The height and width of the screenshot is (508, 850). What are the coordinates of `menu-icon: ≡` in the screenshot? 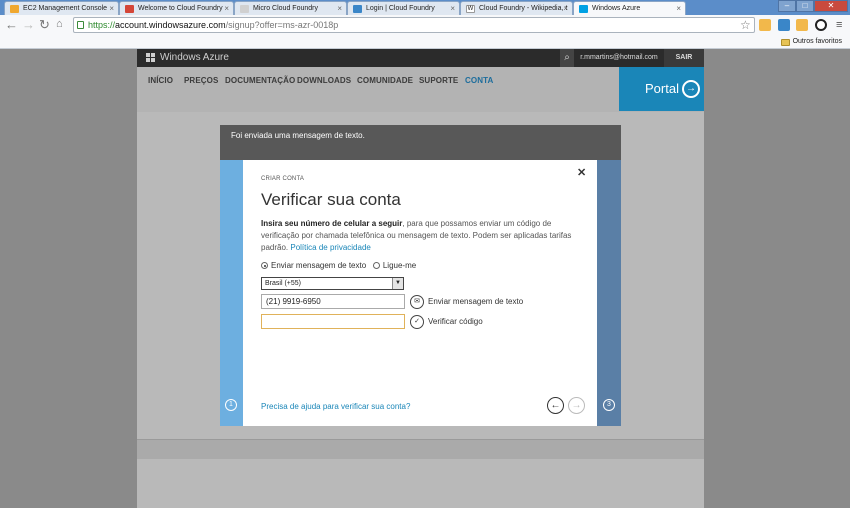 It's located at (839, 25).